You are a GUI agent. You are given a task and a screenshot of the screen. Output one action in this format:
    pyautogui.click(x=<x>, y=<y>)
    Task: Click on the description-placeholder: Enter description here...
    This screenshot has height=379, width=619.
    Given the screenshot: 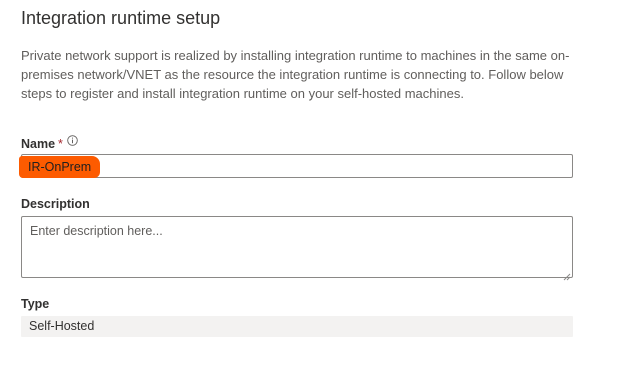 What is the action you would take?
    pyautogui.click(x=96, y=231)
    